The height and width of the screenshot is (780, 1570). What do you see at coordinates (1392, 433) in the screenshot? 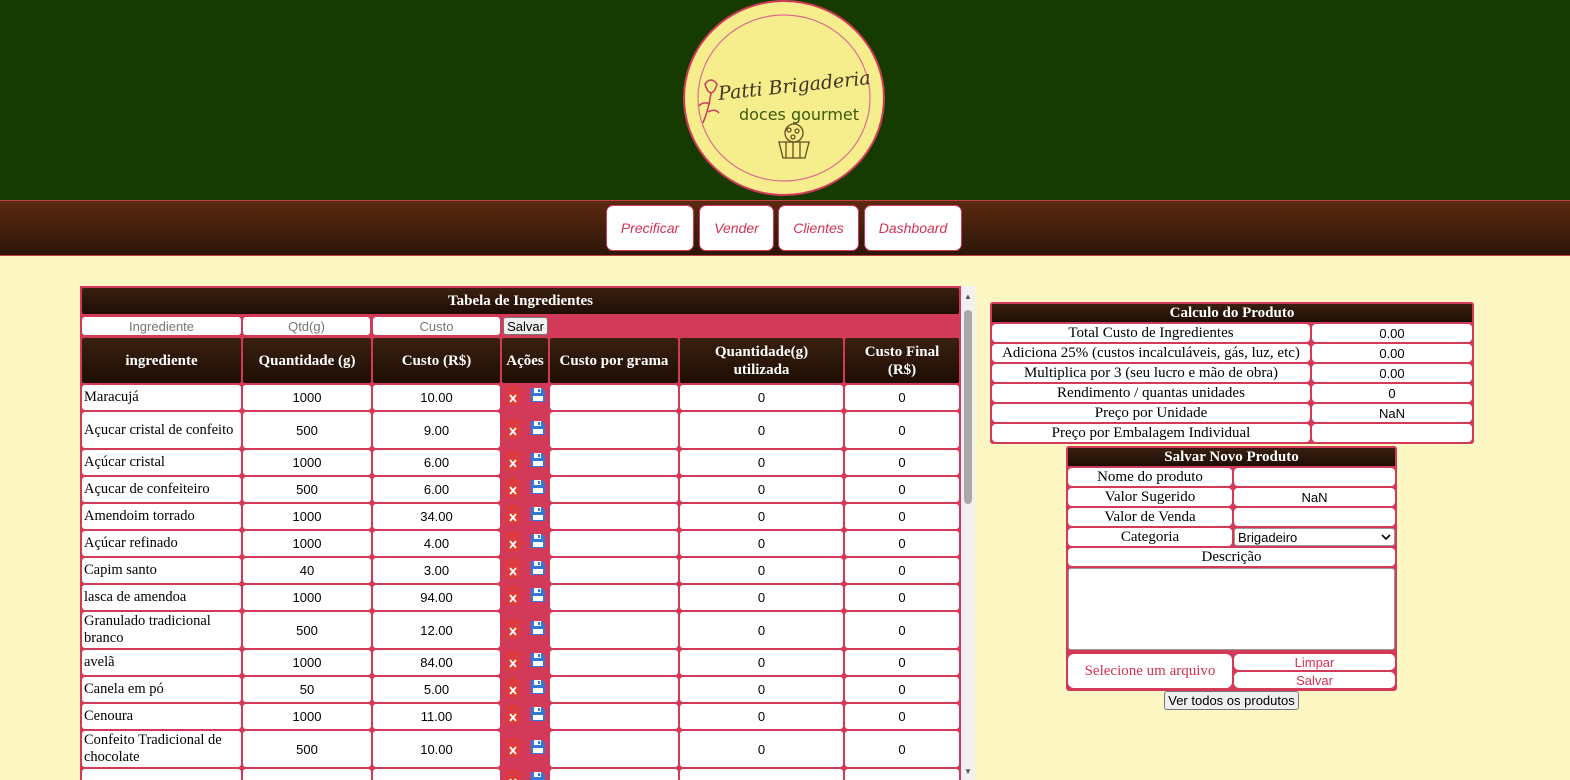
I see `calc-value-packaging` at bounding box center [1392, 433].